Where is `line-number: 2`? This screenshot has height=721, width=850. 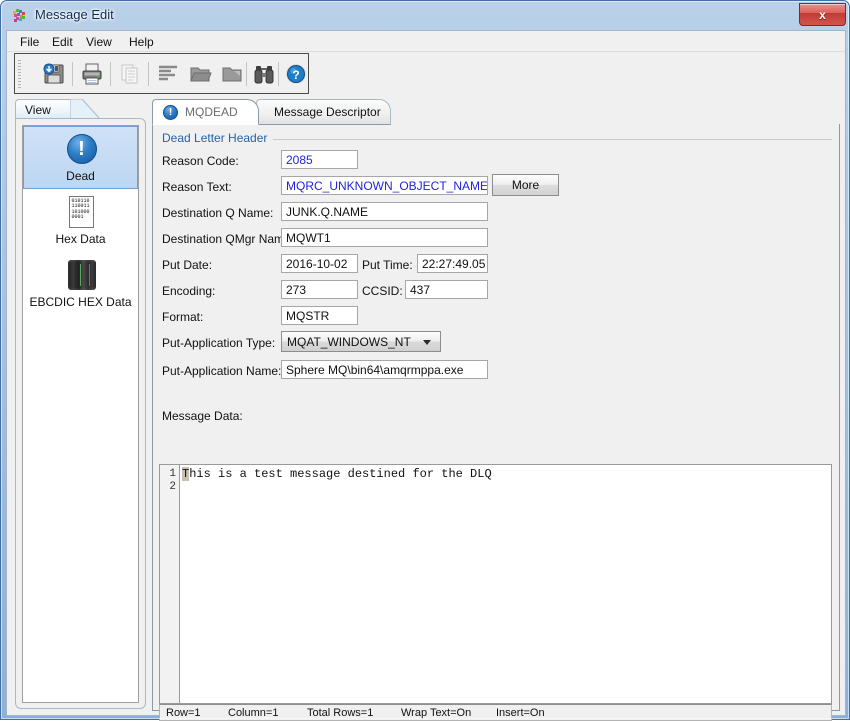 line-number: 2 is located at coordinates (172, 487).